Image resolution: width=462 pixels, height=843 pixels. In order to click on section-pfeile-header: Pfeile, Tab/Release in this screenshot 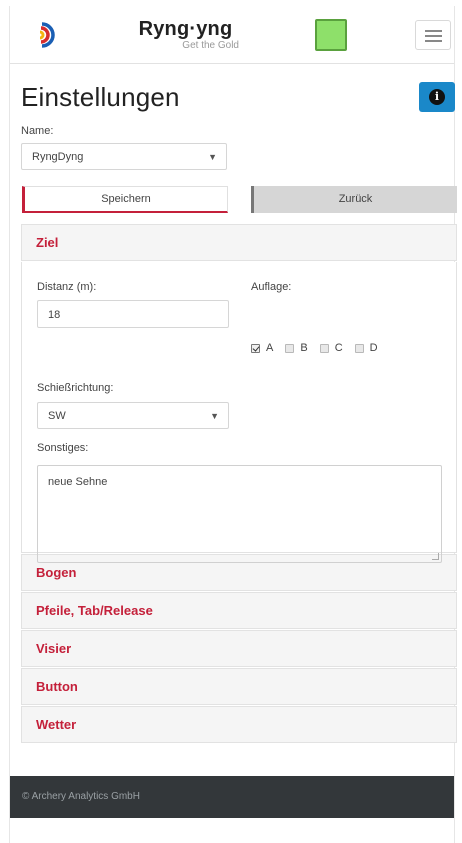, I will do `click(239, 610)`.